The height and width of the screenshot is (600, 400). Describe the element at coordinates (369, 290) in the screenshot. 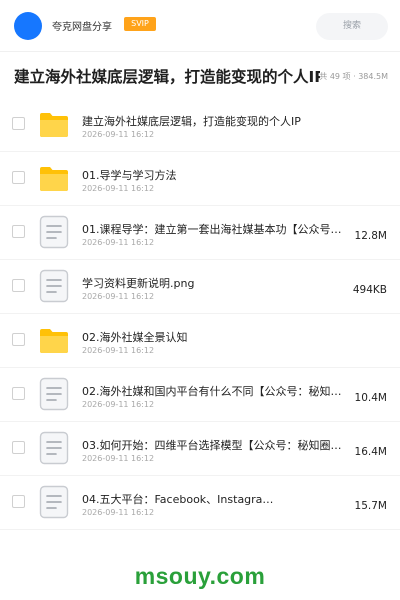

I see `file-size: 494KB` at that location.